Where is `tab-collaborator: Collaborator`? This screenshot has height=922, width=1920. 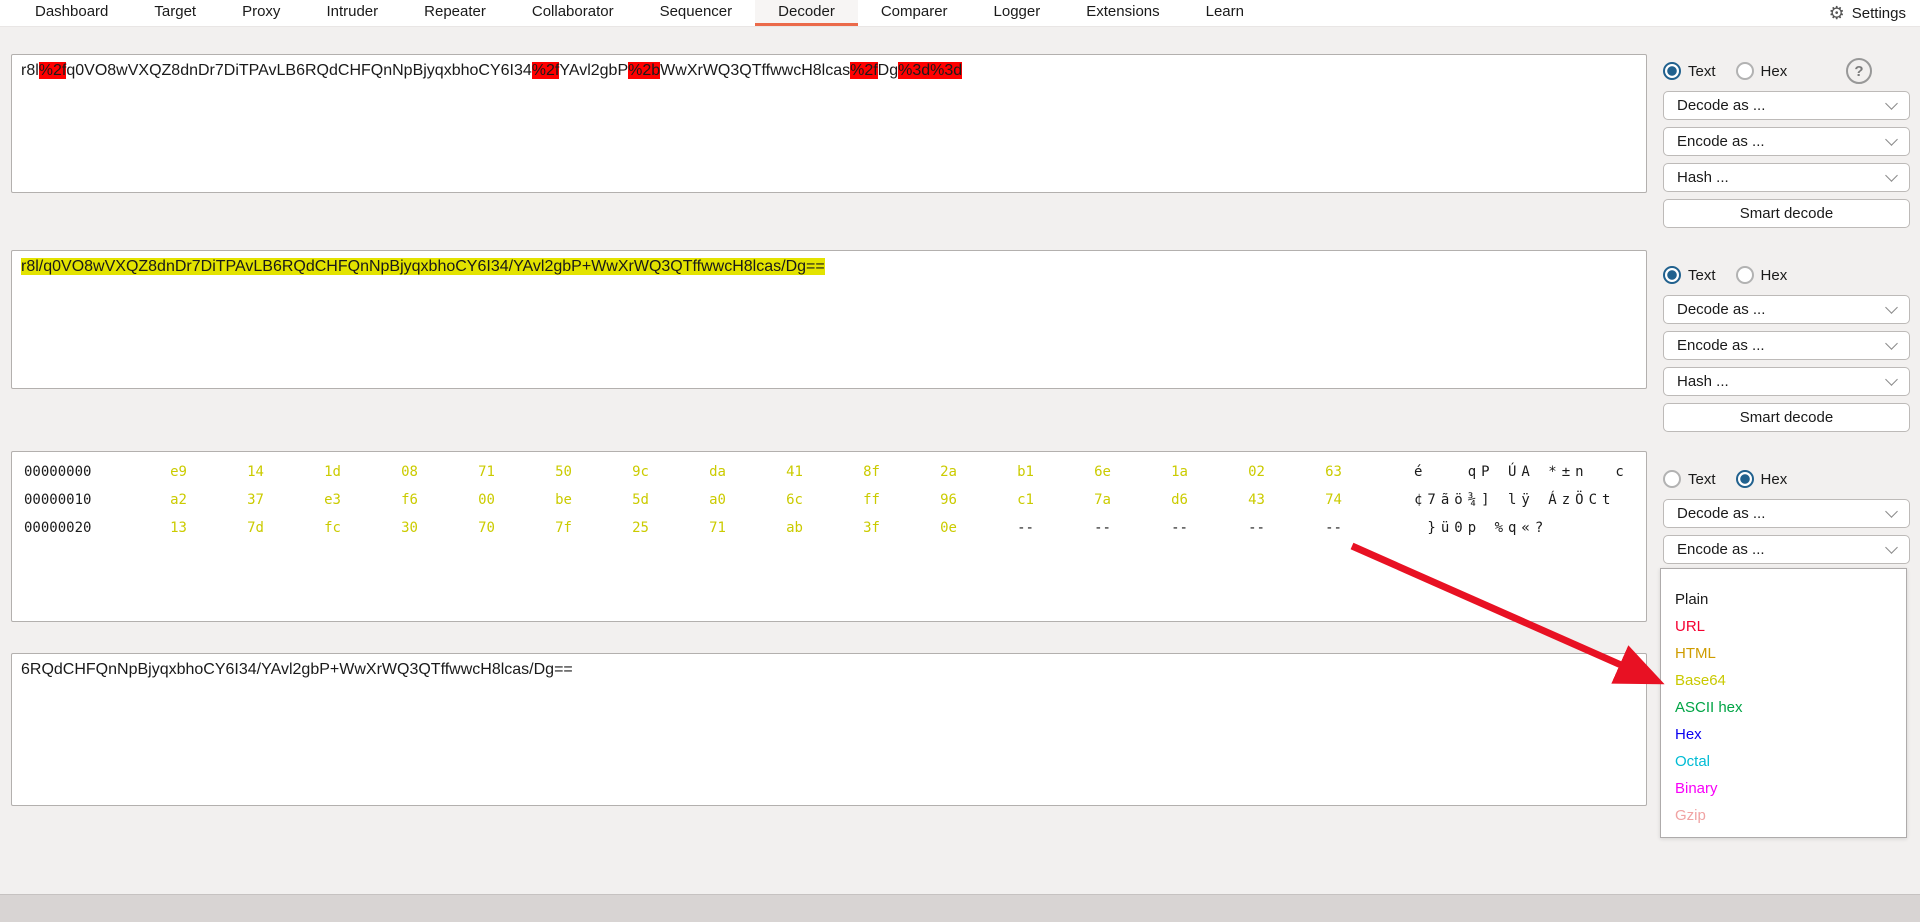 tab-collaborator: Collaborator is located at coordinates (573, 13).